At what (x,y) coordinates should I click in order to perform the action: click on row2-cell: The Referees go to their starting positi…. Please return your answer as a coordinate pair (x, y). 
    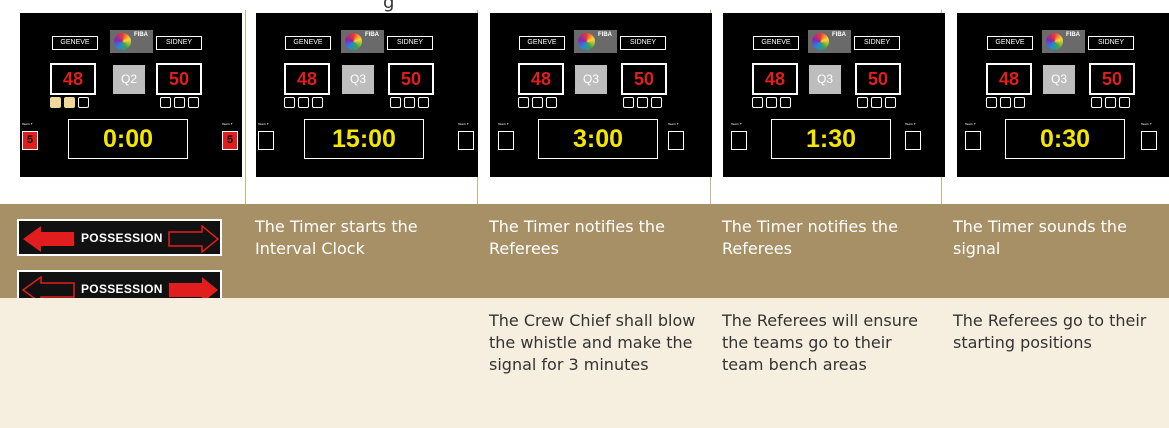
    Looking at the image, I should click on (1050, 331).